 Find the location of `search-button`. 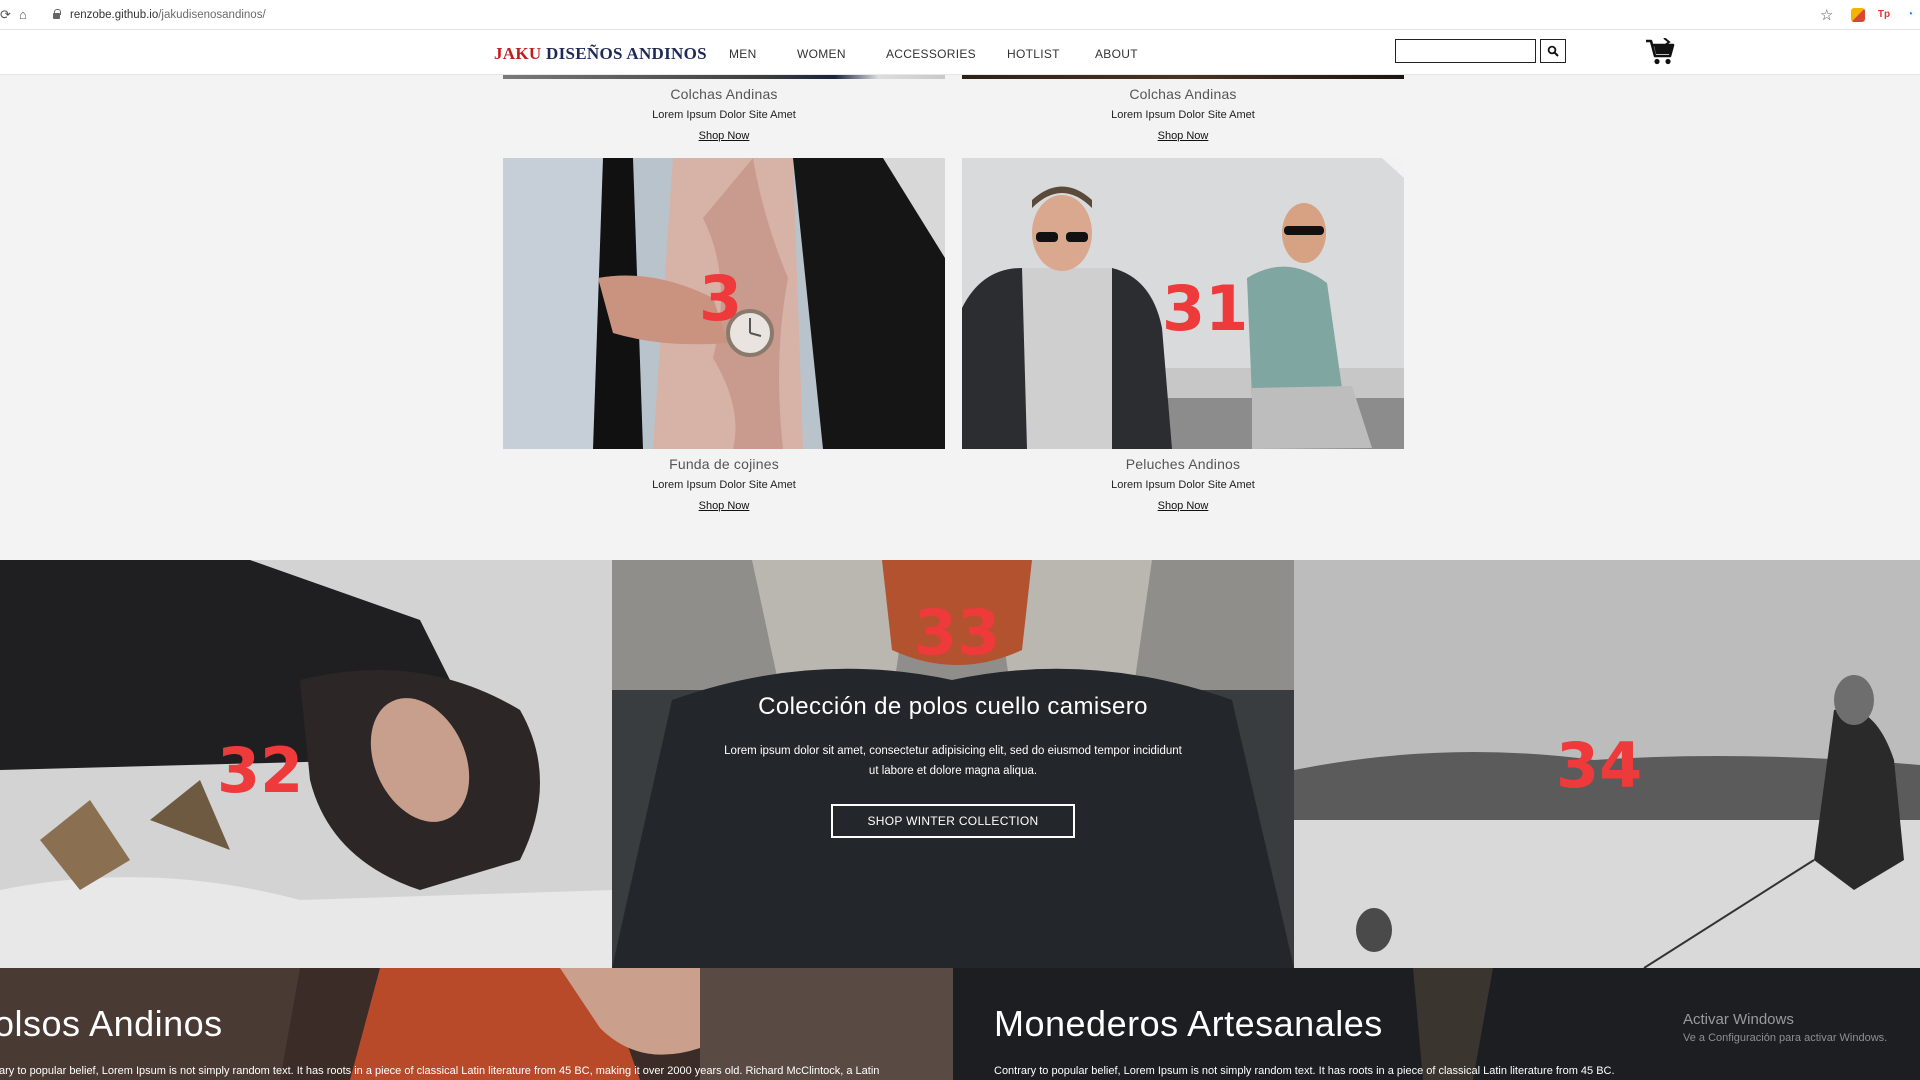

search-button is located at coordinates (1553, 51).